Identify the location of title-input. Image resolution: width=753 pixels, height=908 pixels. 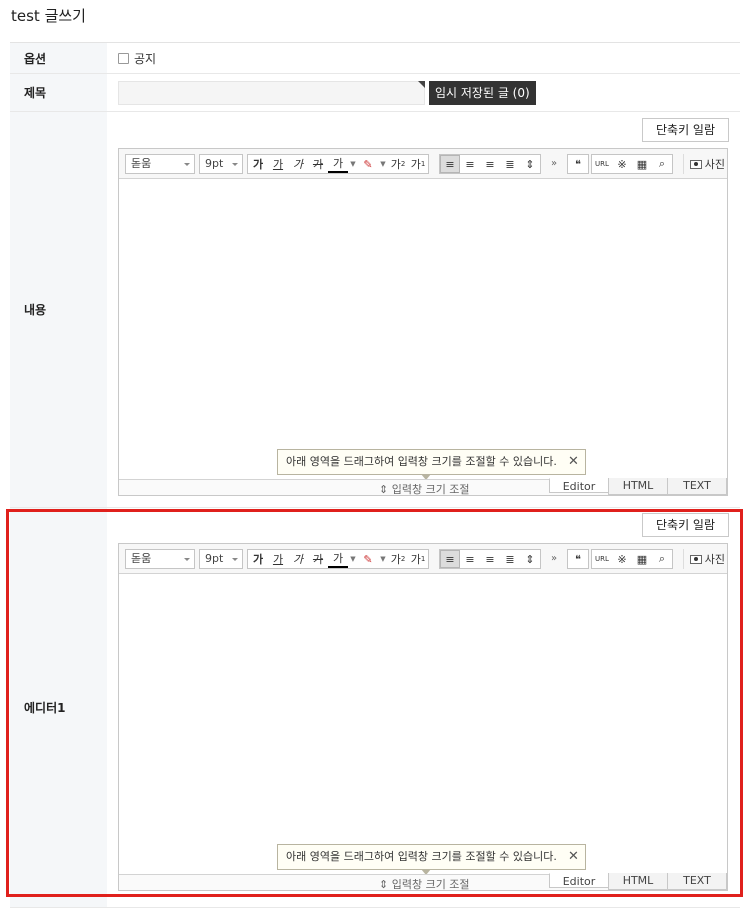
(271, 93).